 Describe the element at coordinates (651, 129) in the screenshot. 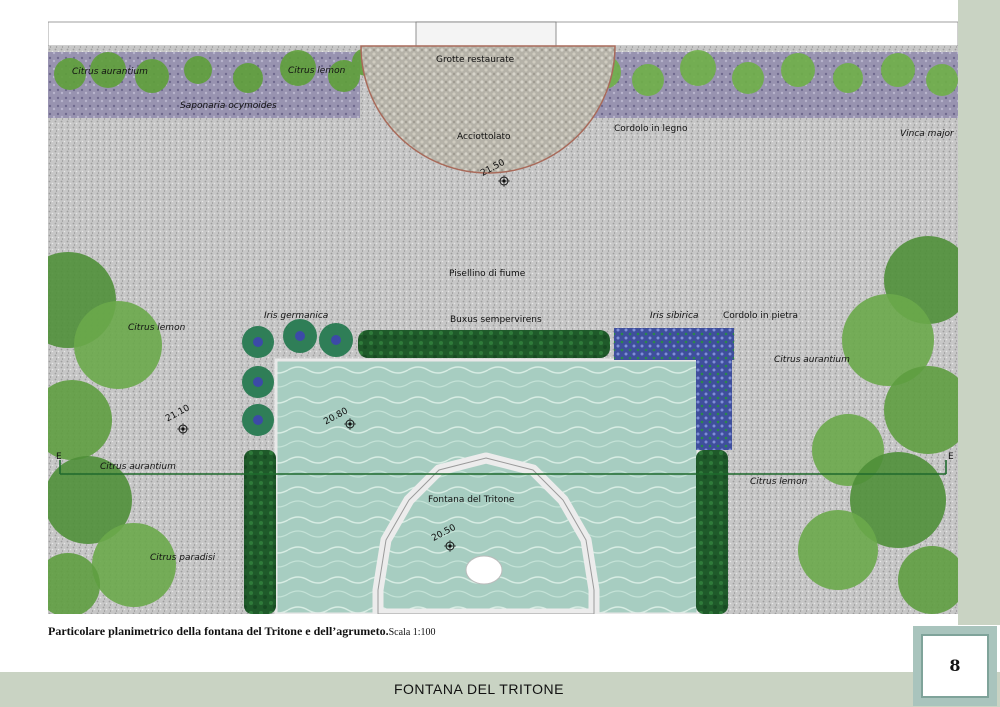

I see `label-cordolo-legno: Cordolo in legno` at that location.